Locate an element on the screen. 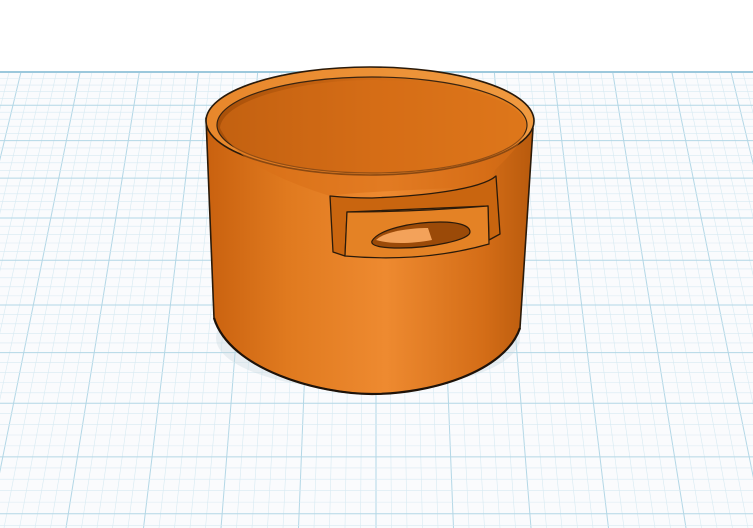  background-sky is located at coordinates (376, 36).